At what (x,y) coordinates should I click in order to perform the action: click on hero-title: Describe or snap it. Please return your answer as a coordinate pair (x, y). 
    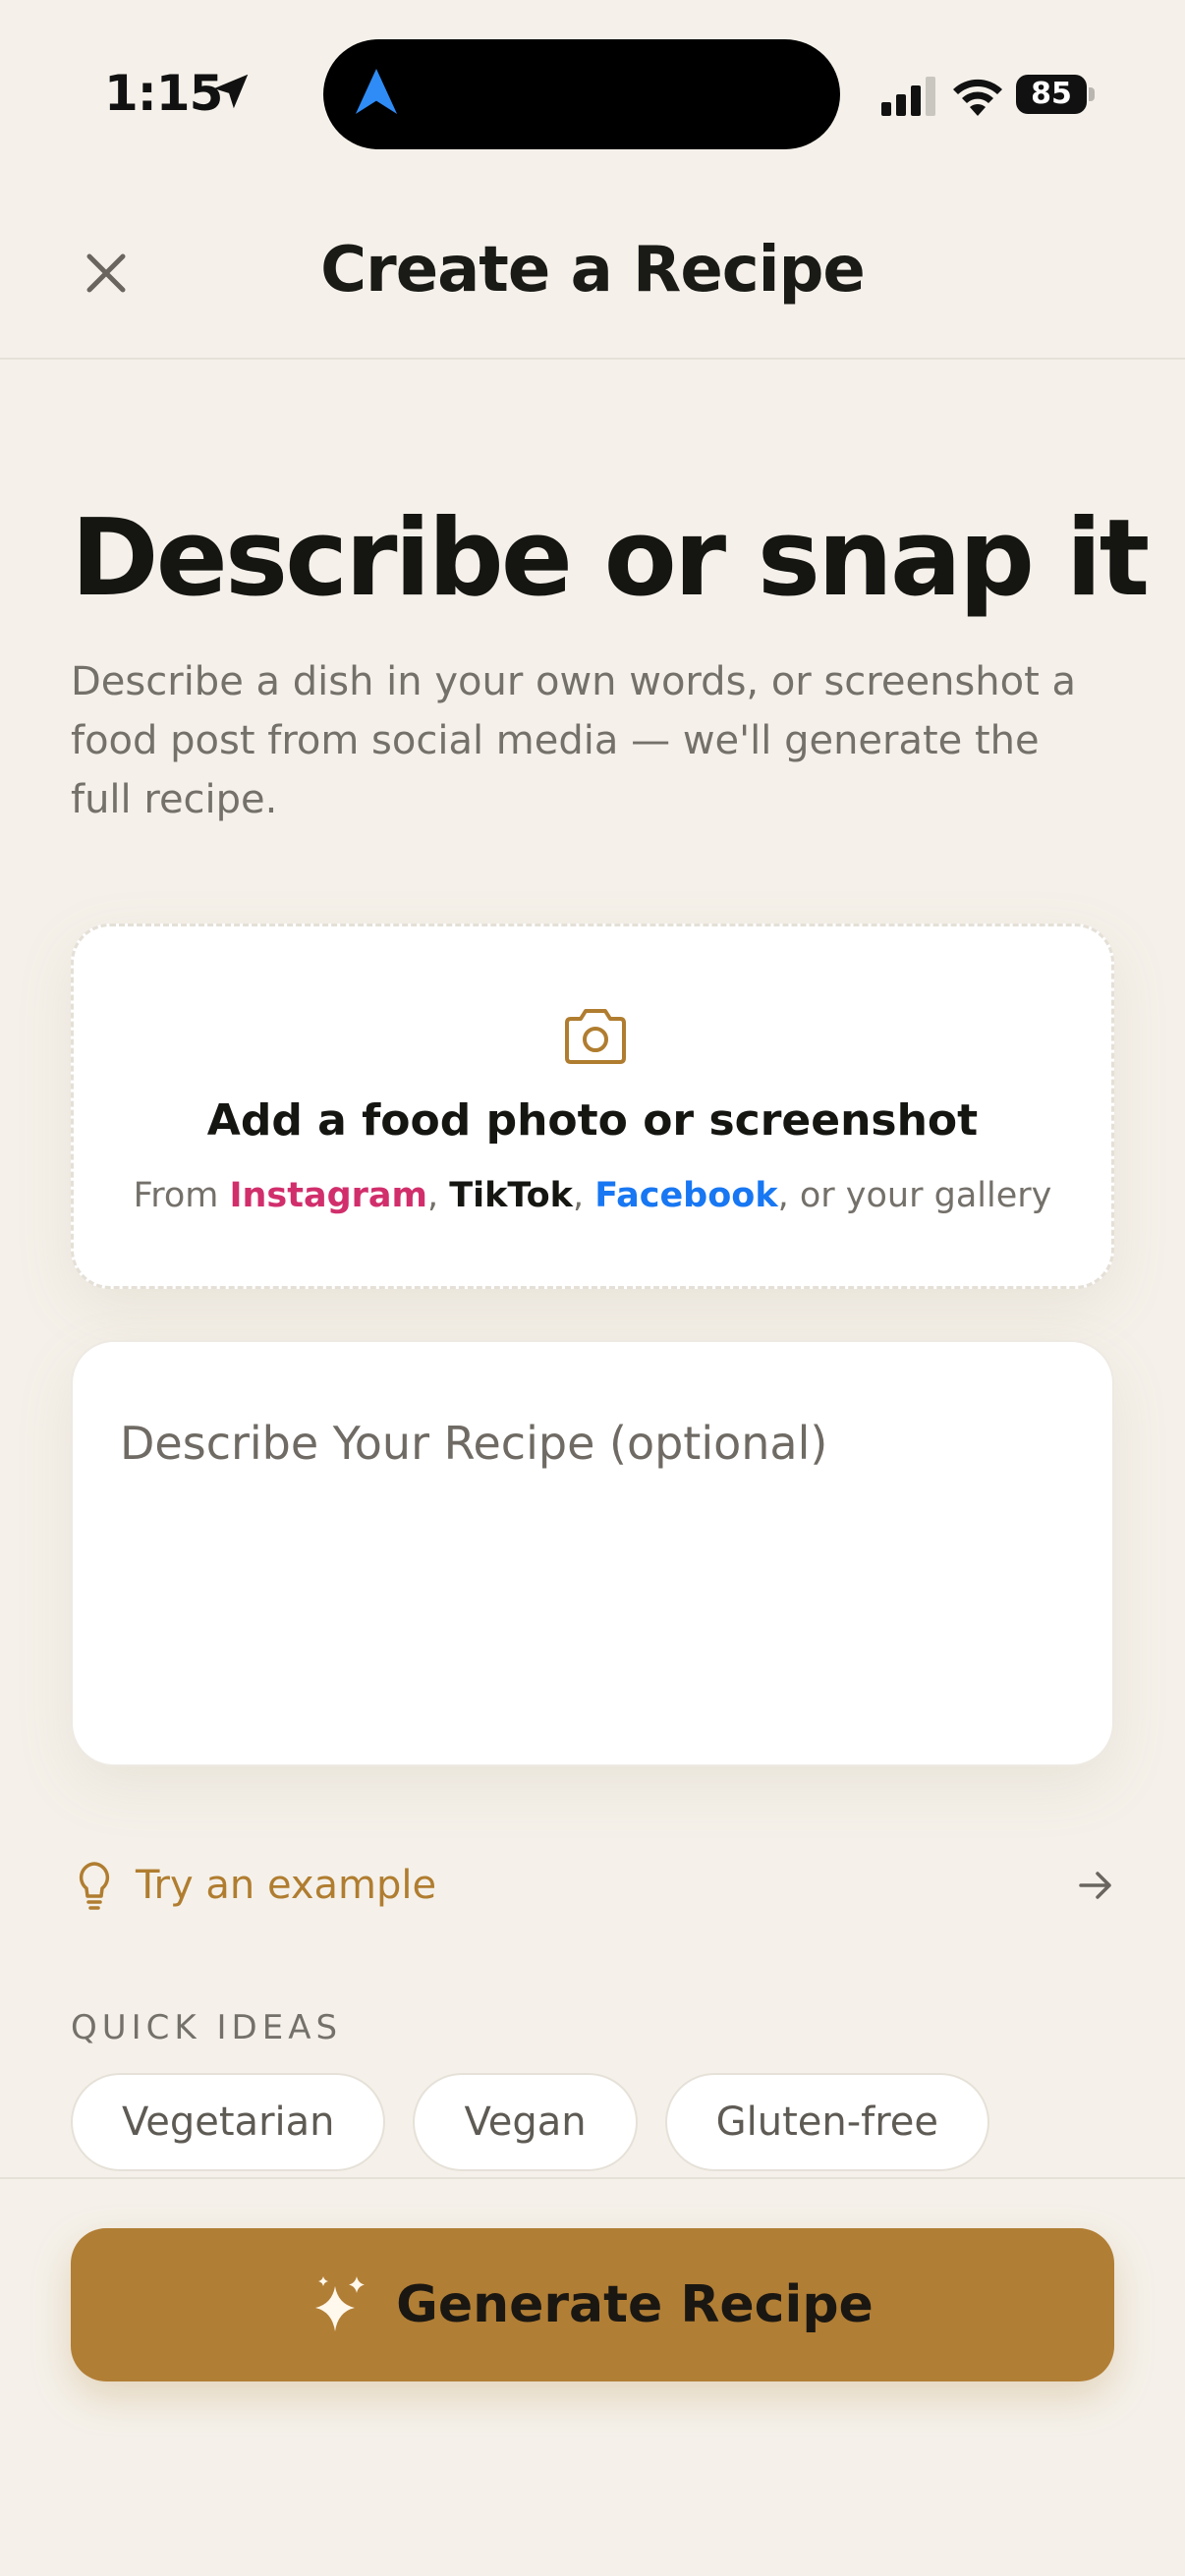
    Looking at the image, I should click on (610, 558).